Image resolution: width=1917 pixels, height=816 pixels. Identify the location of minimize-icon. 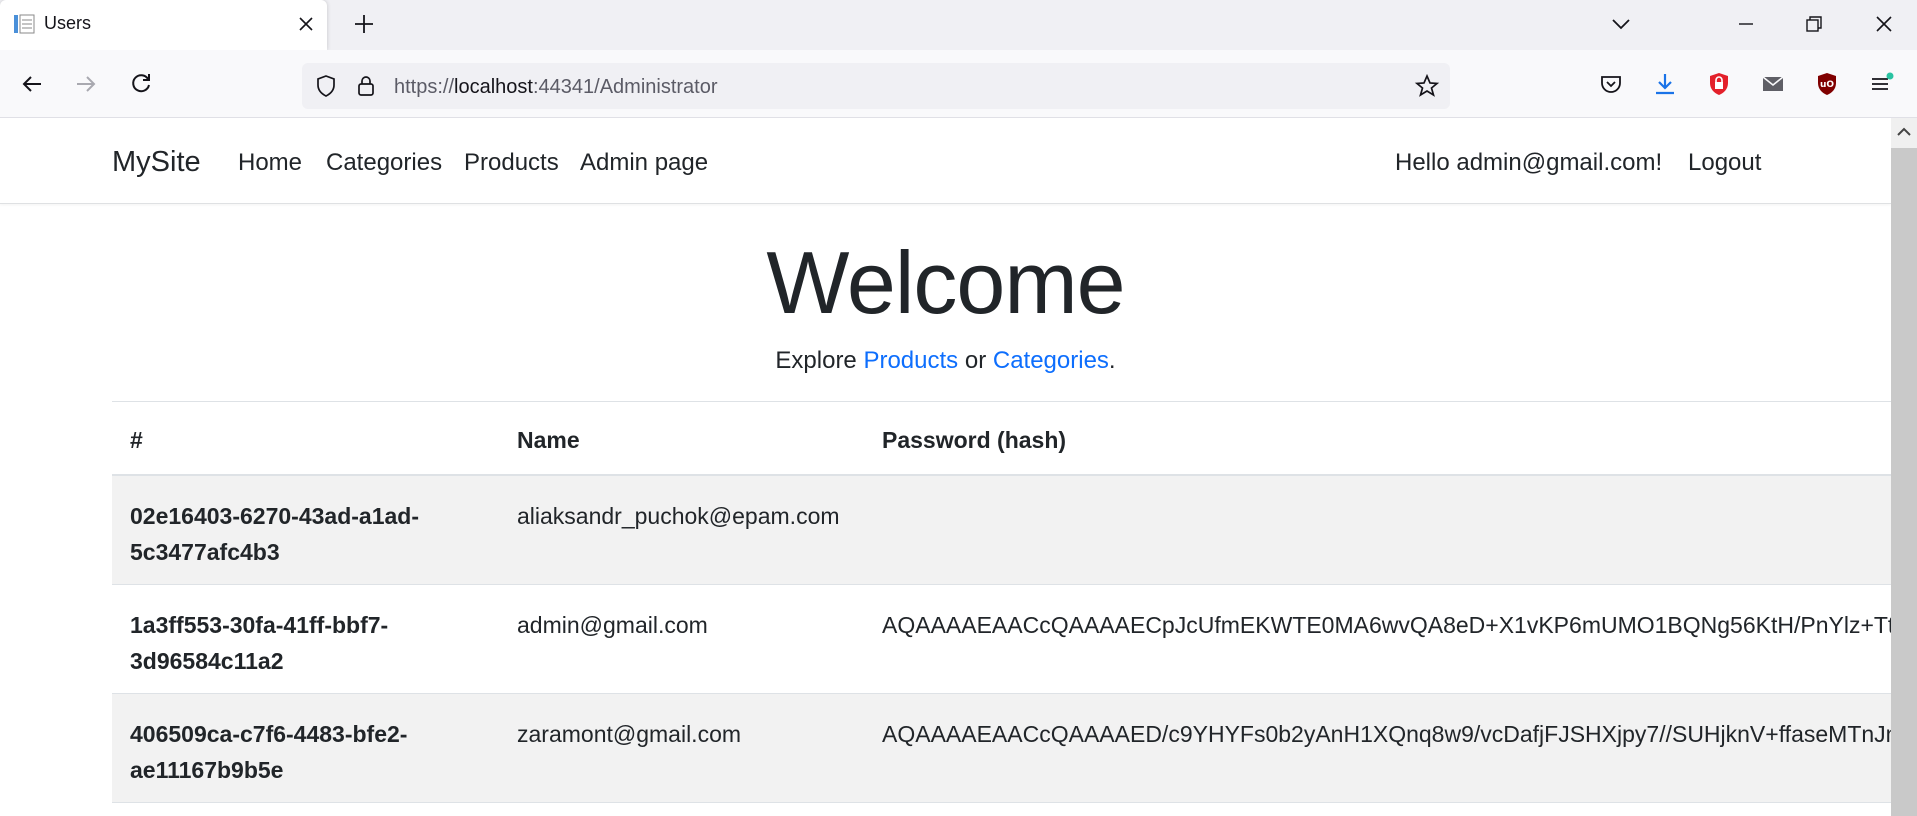
(1746, 24).